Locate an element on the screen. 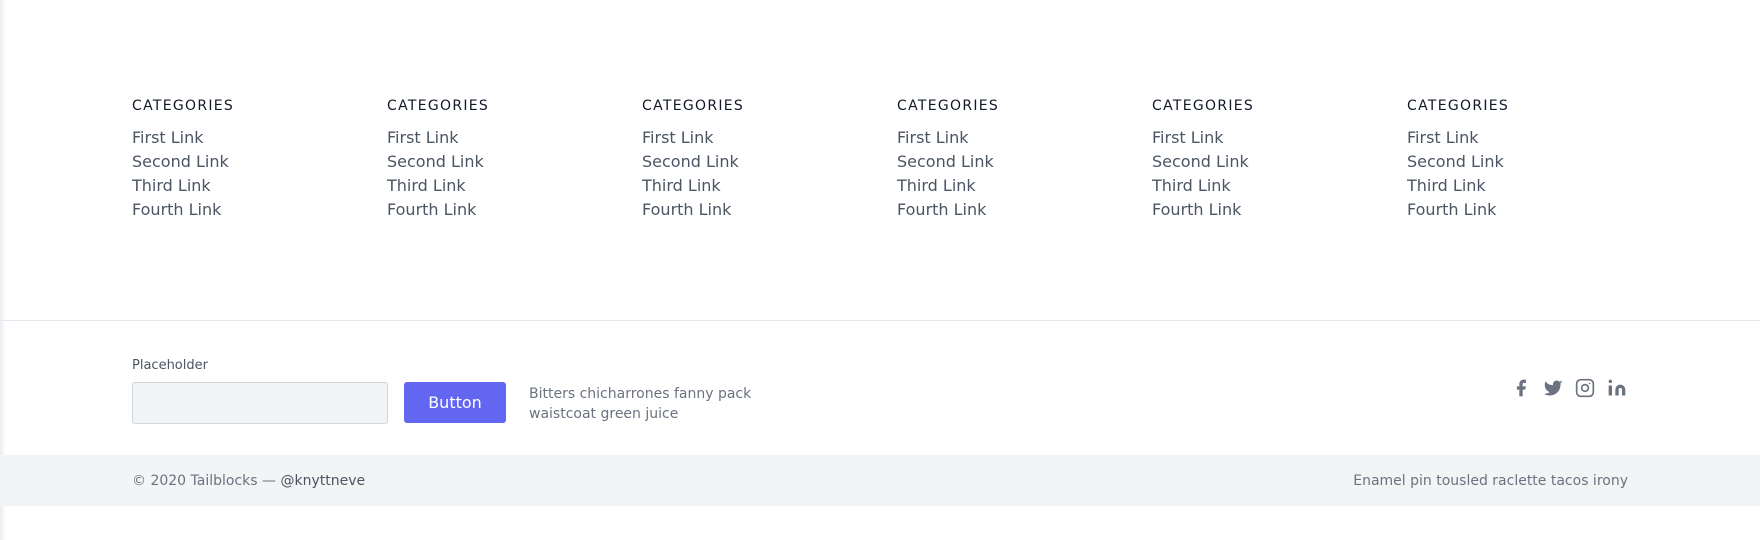 The image size is (1760, 540). subscribe-button: Button is located at coordinates (455, 402).